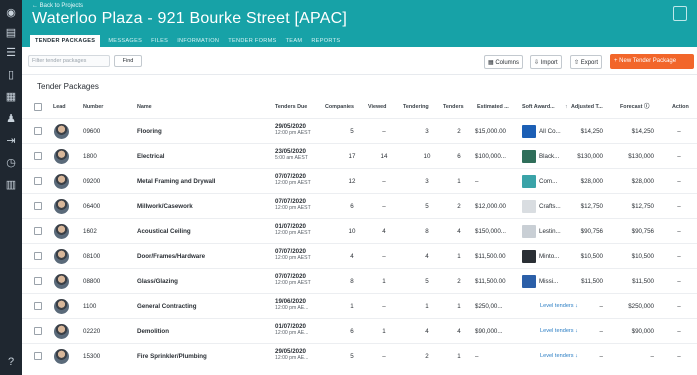 This screenshot has height=375, width=697. I want to click on export-label: Export, so click(589, 63).